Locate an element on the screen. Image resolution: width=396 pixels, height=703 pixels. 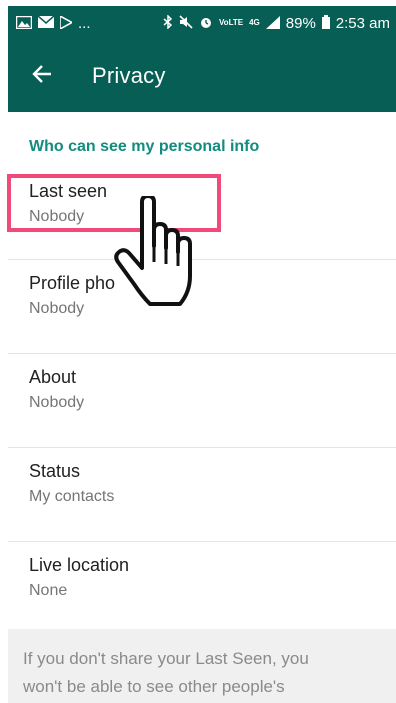
battery-icon is located at coordinates (325, 23).